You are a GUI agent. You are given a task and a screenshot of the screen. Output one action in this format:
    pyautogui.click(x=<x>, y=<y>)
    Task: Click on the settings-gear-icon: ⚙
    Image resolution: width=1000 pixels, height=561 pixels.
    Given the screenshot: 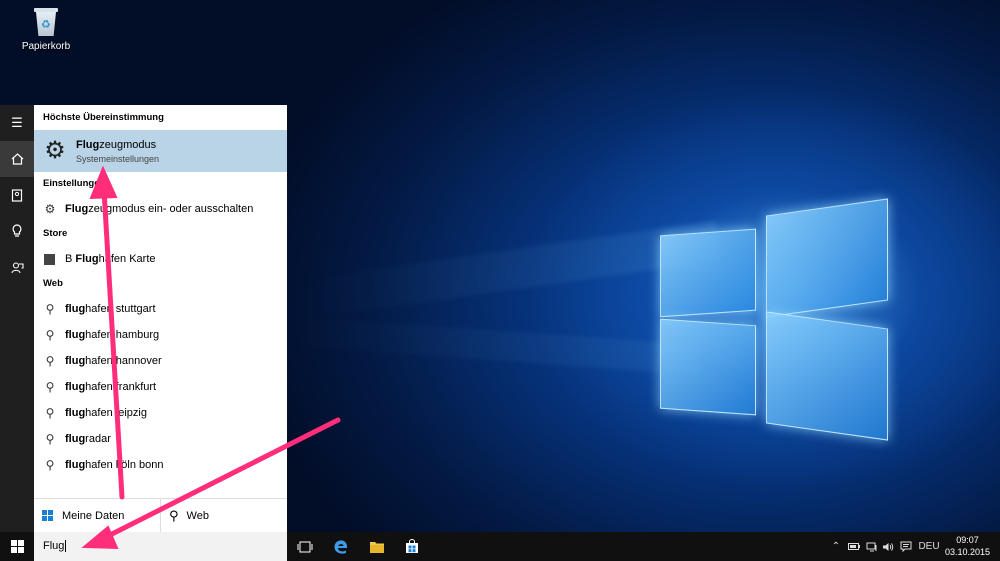 What is the action you would take?
    pyautogui.click(x=55, y=150)
    